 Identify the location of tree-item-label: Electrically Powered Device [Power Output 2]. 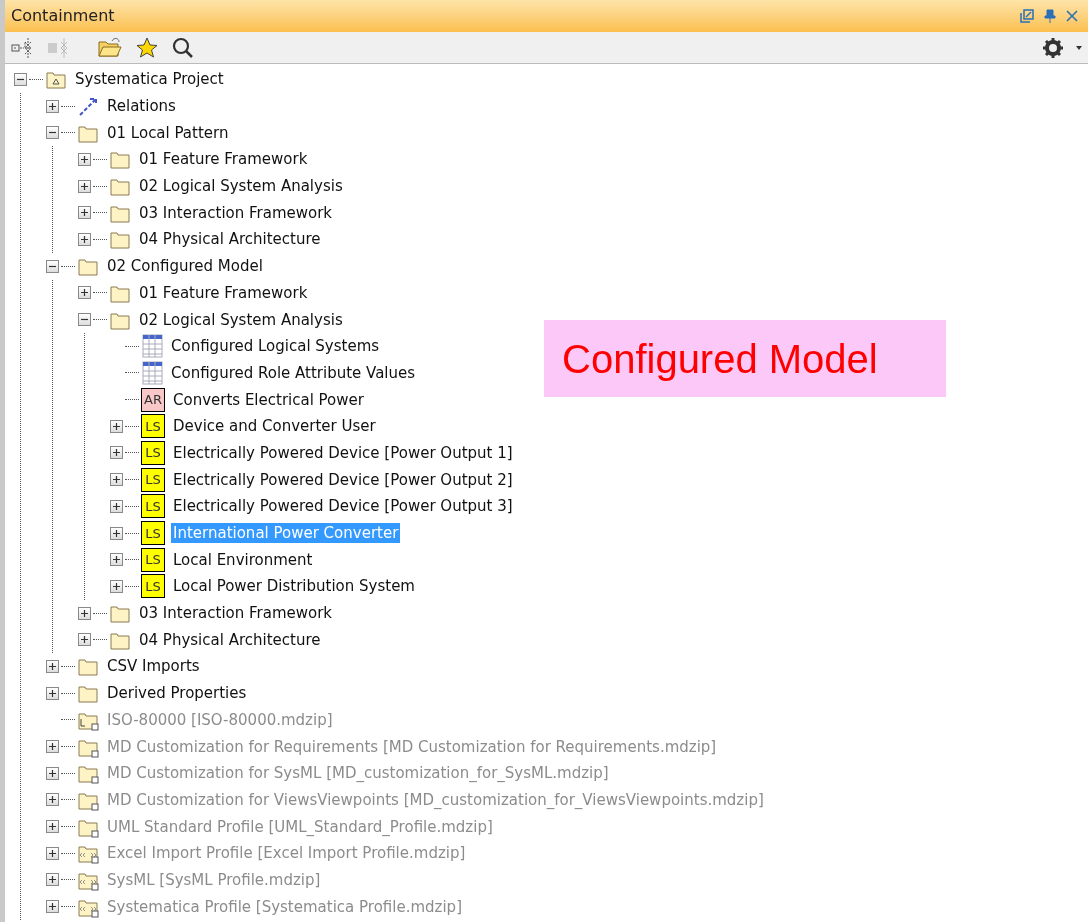
(343, 479).